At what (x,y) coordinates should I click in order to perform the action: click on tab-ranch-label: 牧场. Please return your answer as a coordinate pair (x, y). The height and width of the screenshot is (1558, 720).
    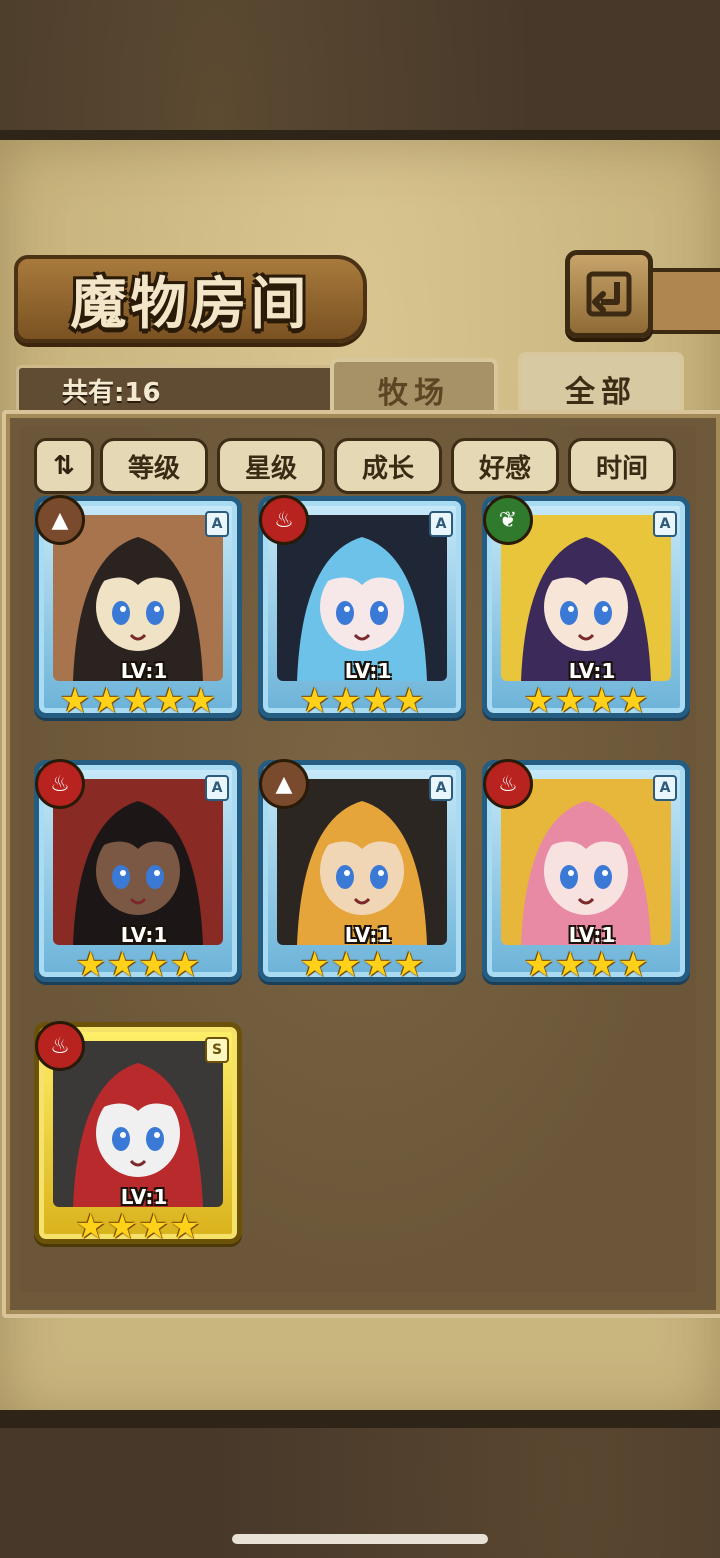
    Looking at the image, I should click on (414, 393).